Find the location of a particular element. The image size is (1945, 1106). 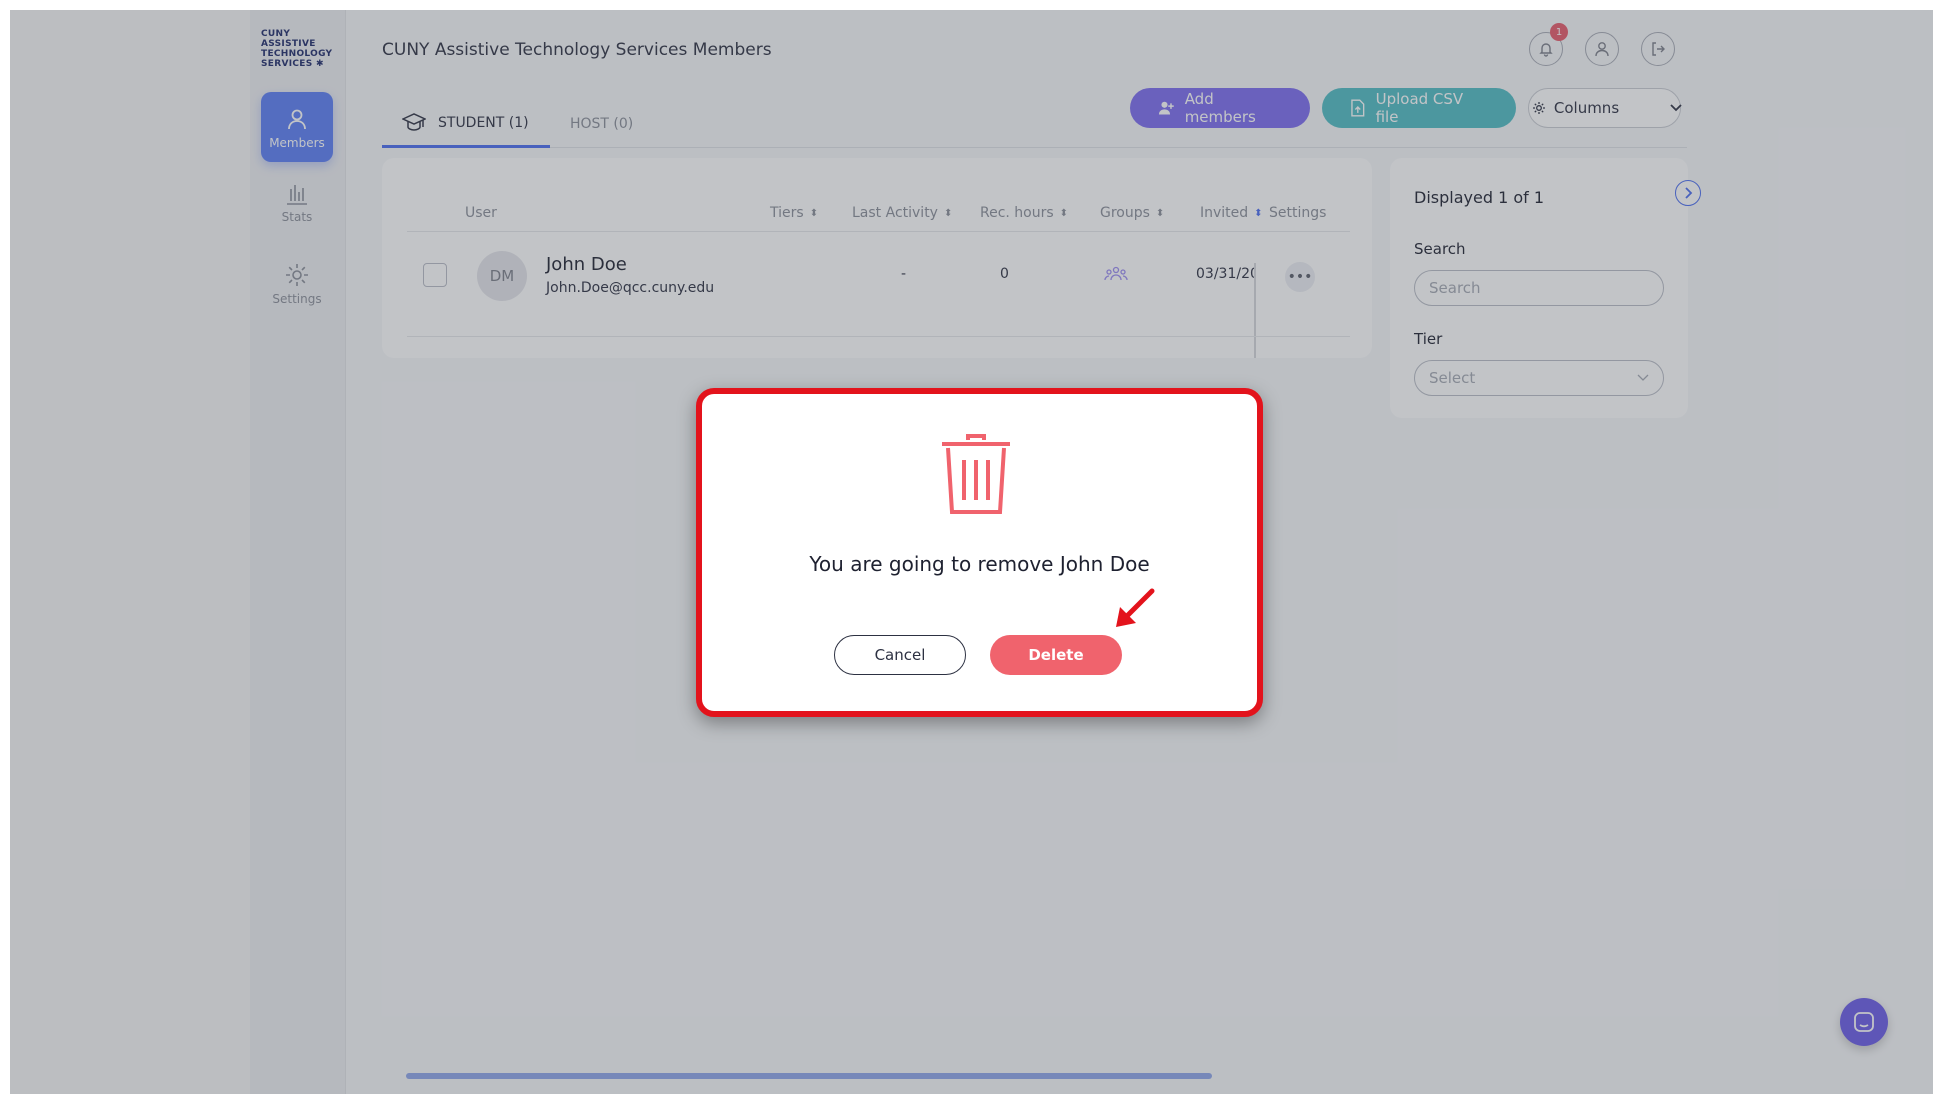

trash-icon is located at coordinates (976, 474).